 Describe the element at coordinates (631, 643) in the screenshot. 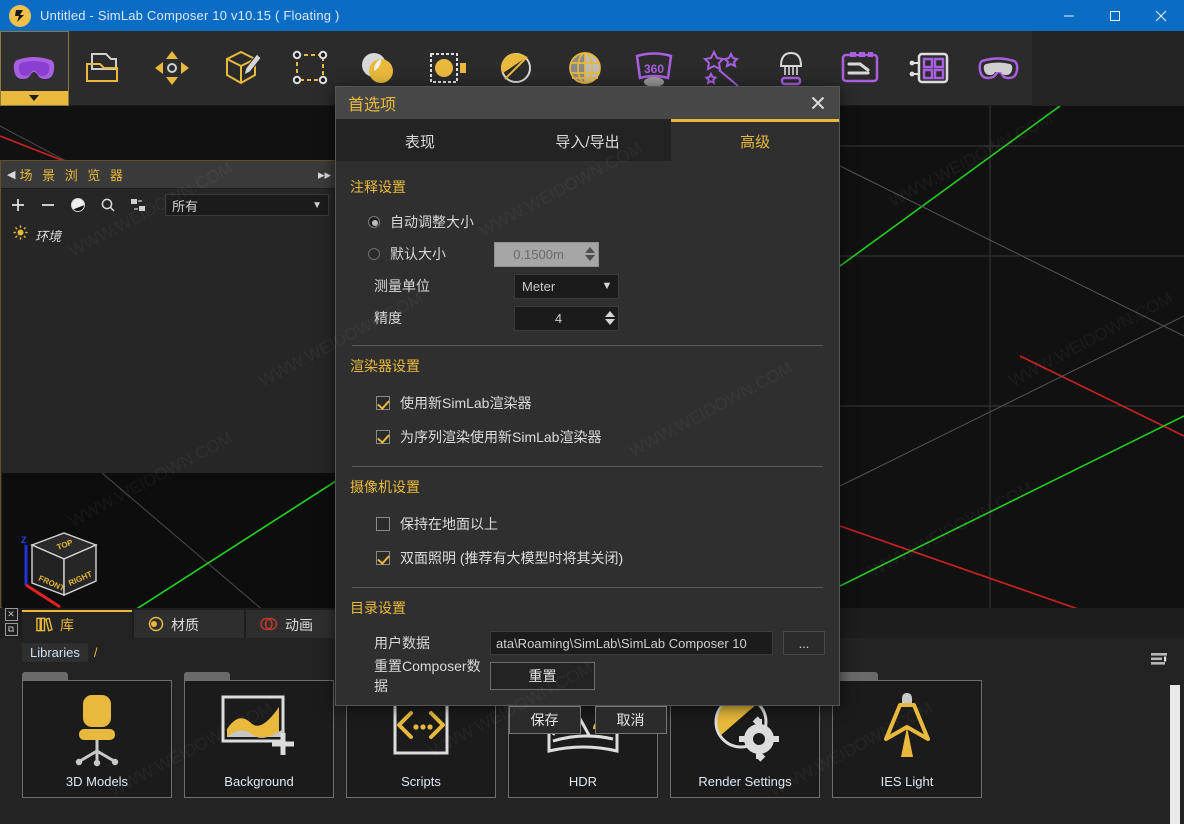

I see `user-data-path-input: ata\Roaming\SimLab\SimLab Composer 10` at that location.